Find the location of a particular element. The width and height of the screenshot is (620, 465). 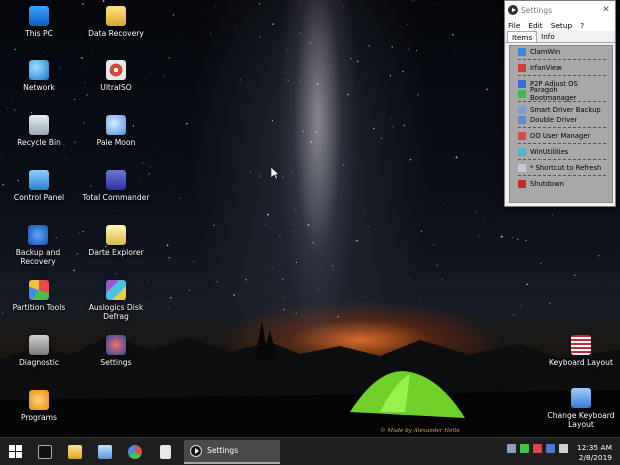

folder-icon is located at coordinates (116, 16).